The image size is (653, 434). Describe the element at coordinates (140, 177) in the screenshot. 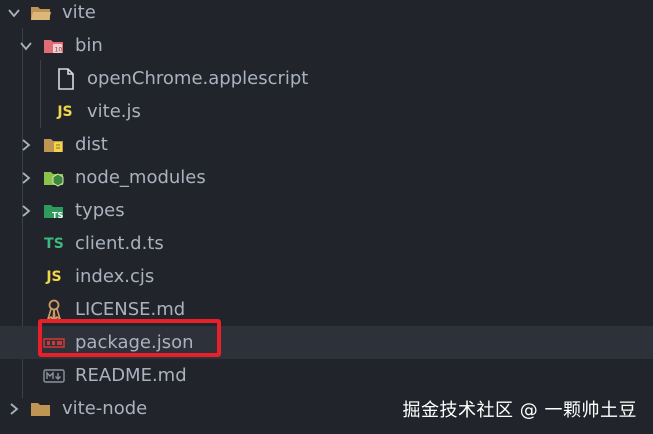

I see `tree-item-label: node_modules` at that location.